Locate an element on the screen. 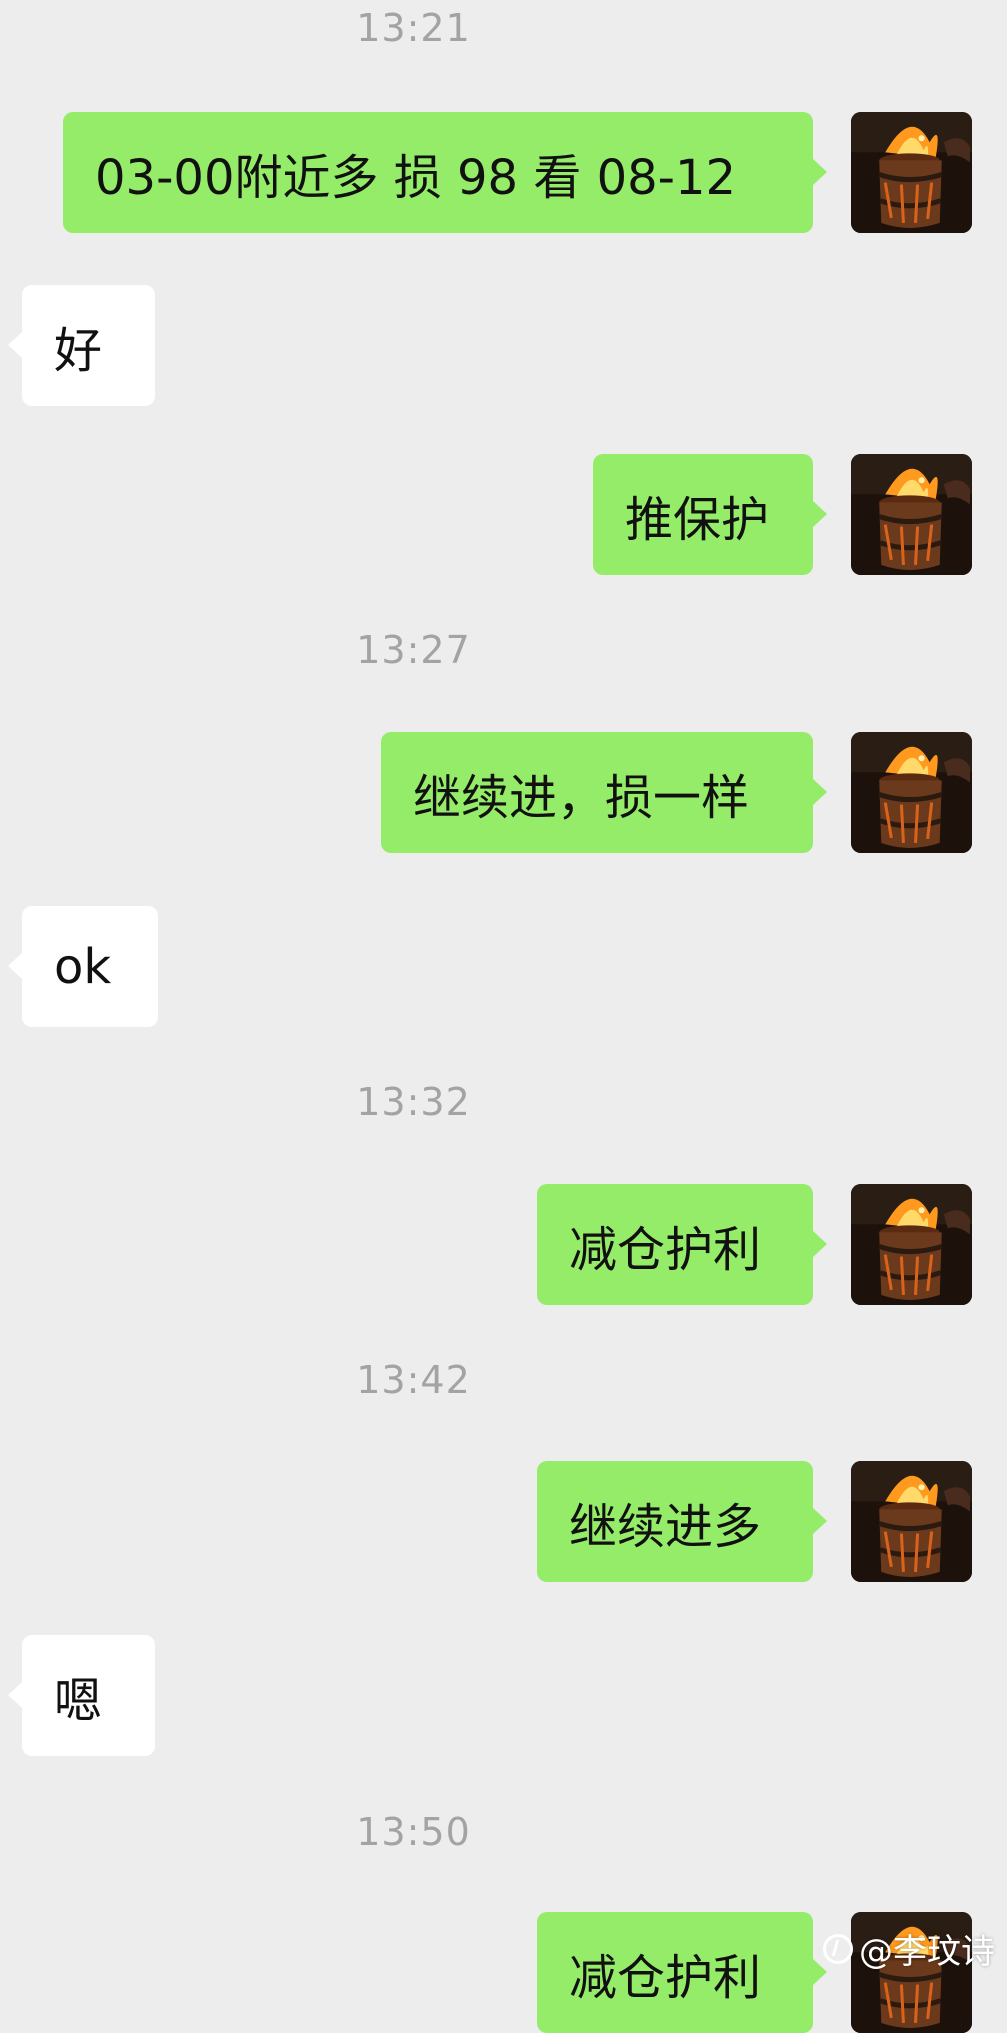 The height and width of the screenshot is (2033, 1007). message-row-incoming: 好 is located at coordinates (503, 345).